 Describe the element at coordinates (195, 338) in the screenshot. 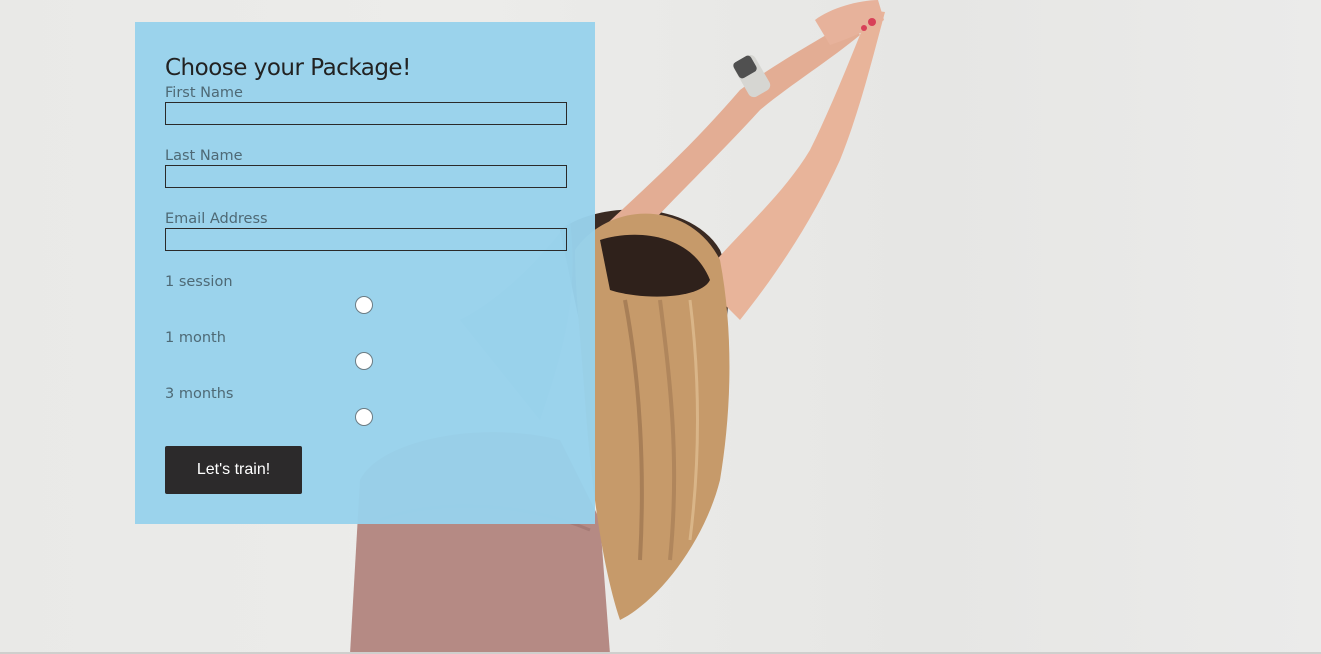

I see `package-label-1-month: 1 month` at that location.